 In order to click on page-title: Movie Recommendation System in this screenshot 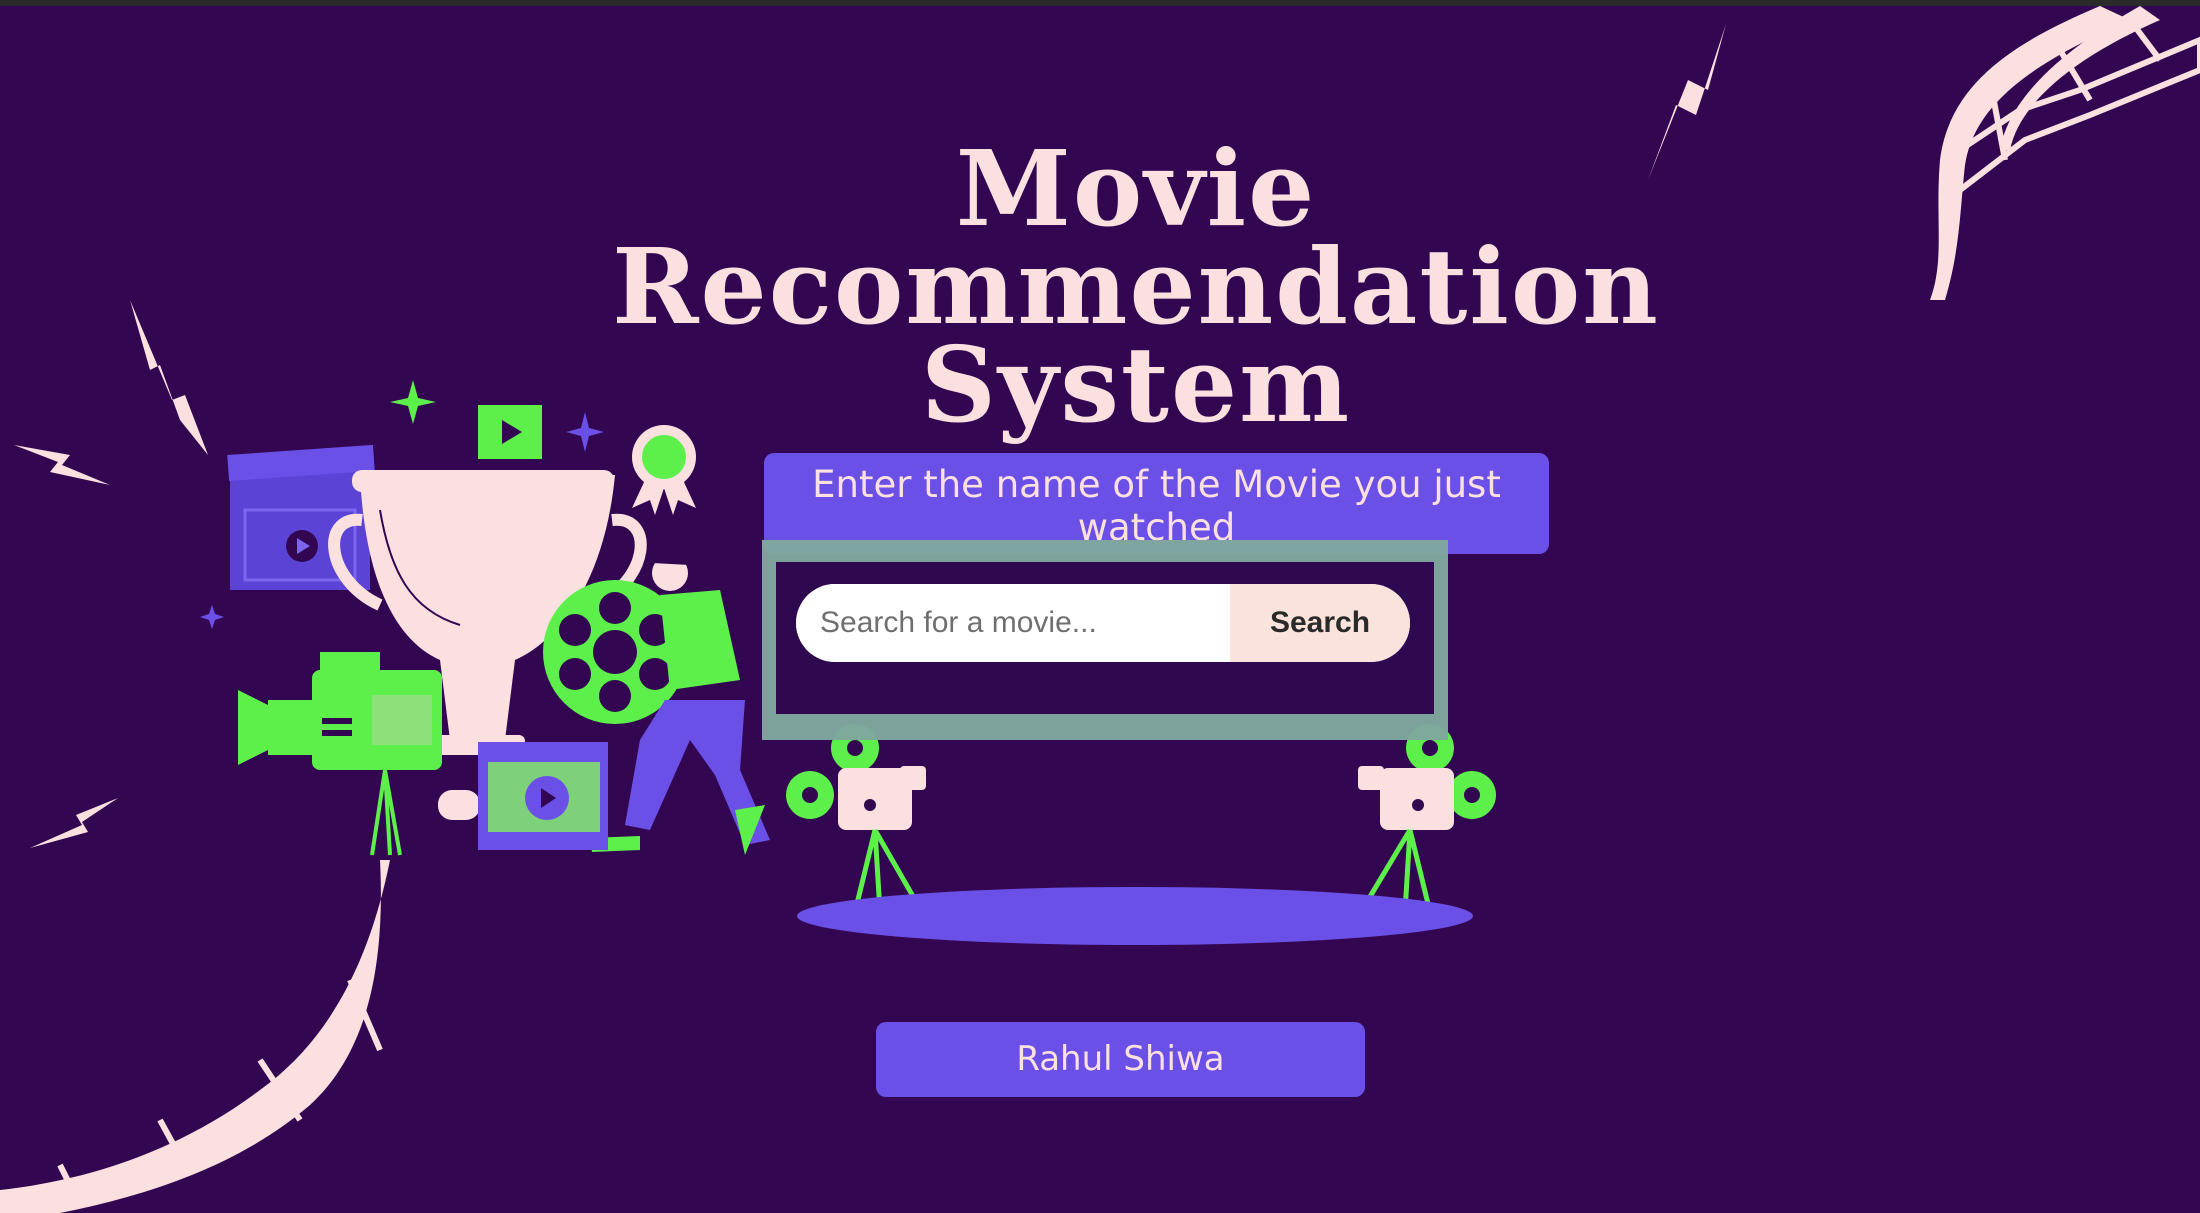, I will do `click(1136, 286)`.